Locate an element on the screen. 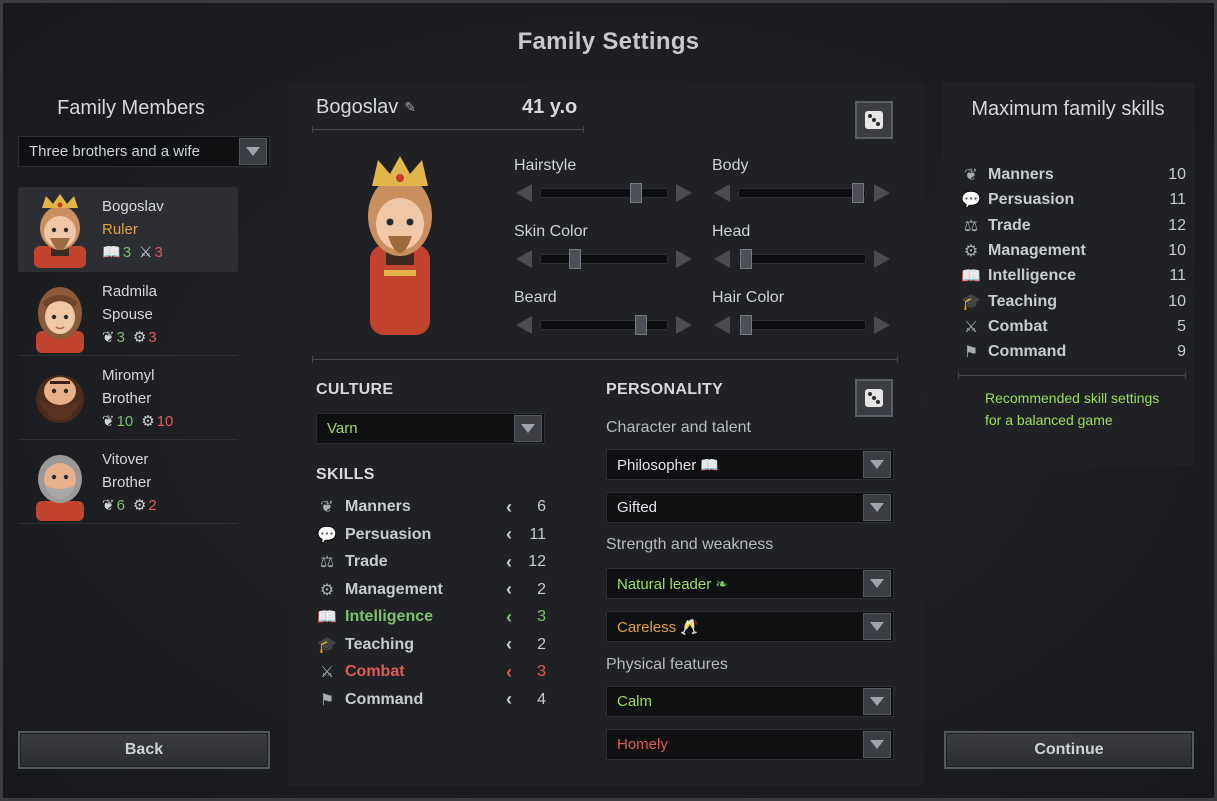  head-slider is located at coordinates (802, 259).